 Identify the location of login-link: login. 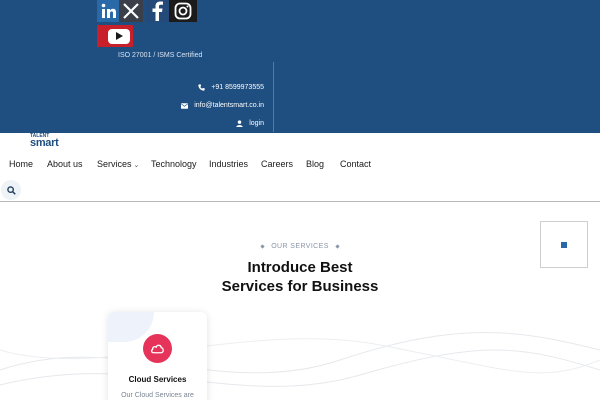
(250, 123).